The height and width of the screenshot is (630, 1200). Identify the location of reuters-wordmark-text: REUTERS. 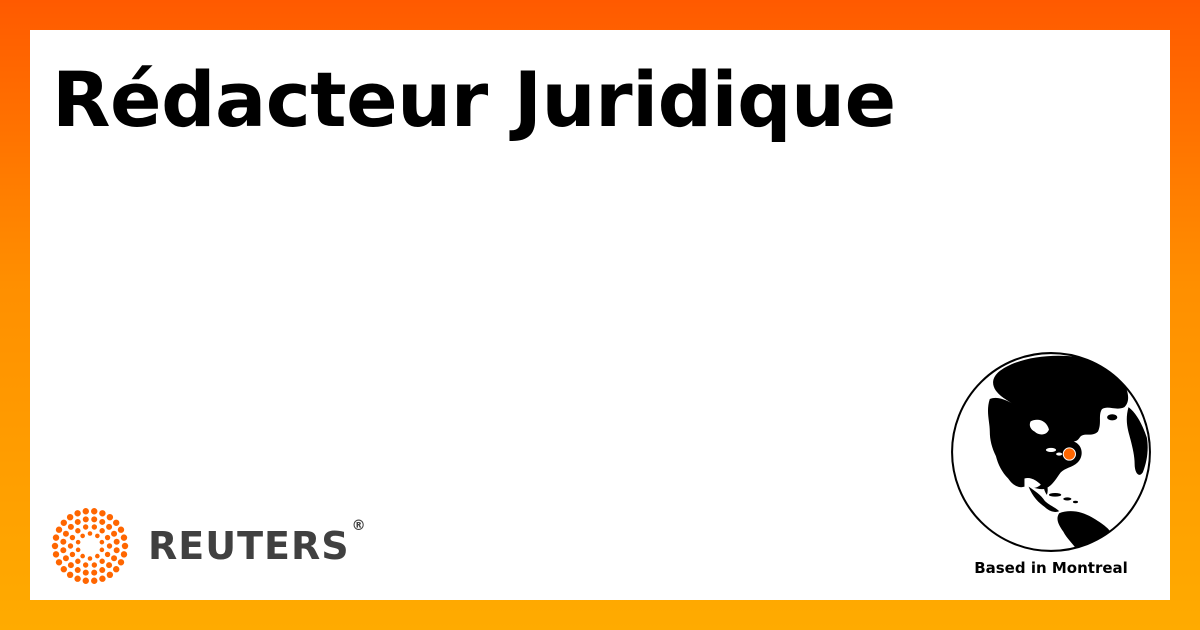
(249, 546).